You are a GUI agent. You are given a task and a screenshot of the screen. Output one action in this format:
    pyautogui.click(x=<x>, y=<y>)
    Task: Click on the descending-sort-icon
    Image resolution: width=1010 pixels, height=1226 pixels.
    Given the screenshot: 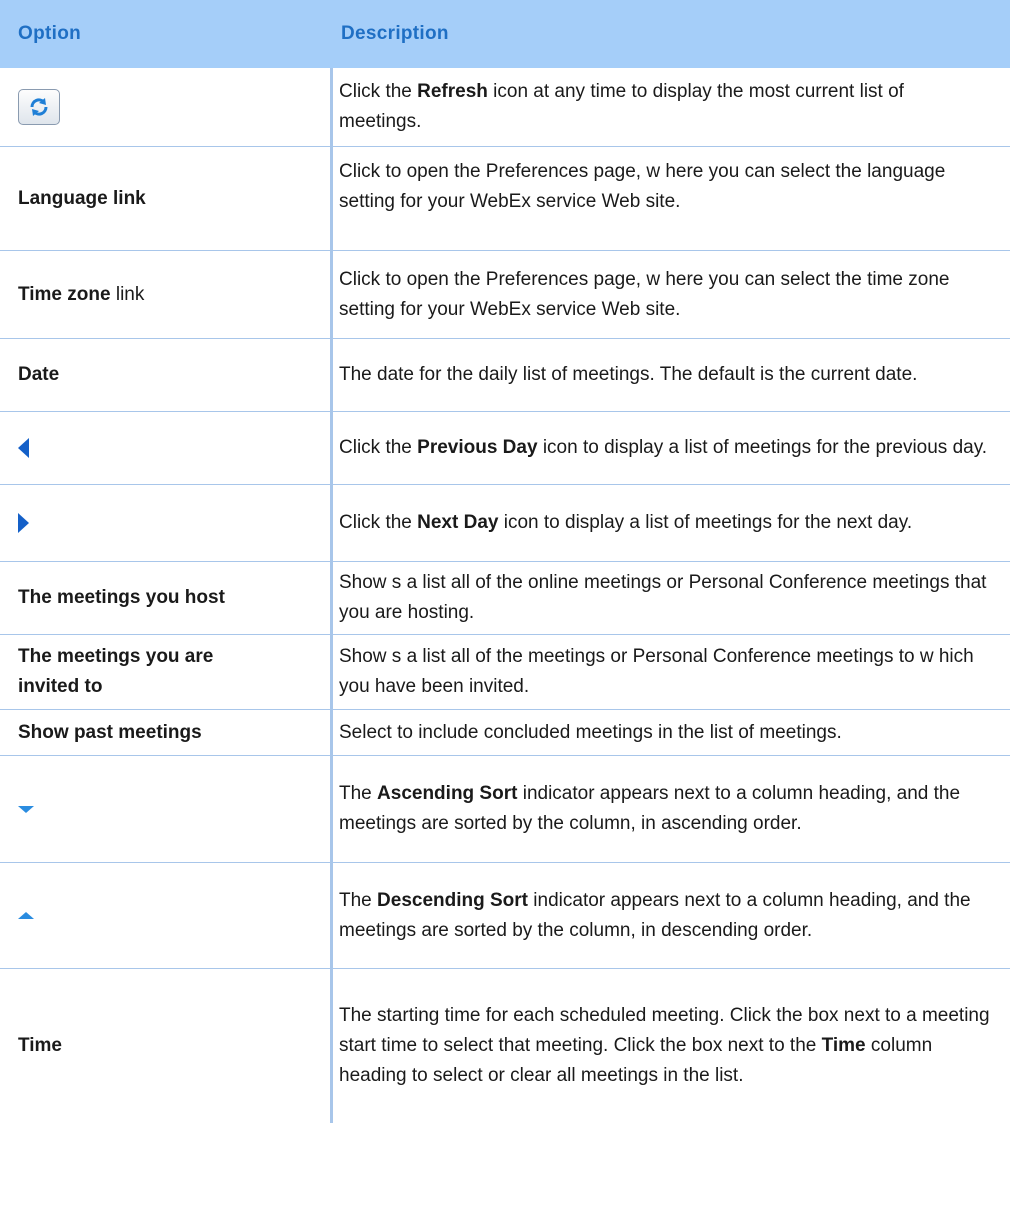 What is the action you would take?
    pyautogui.click(x=26, y=915)
    